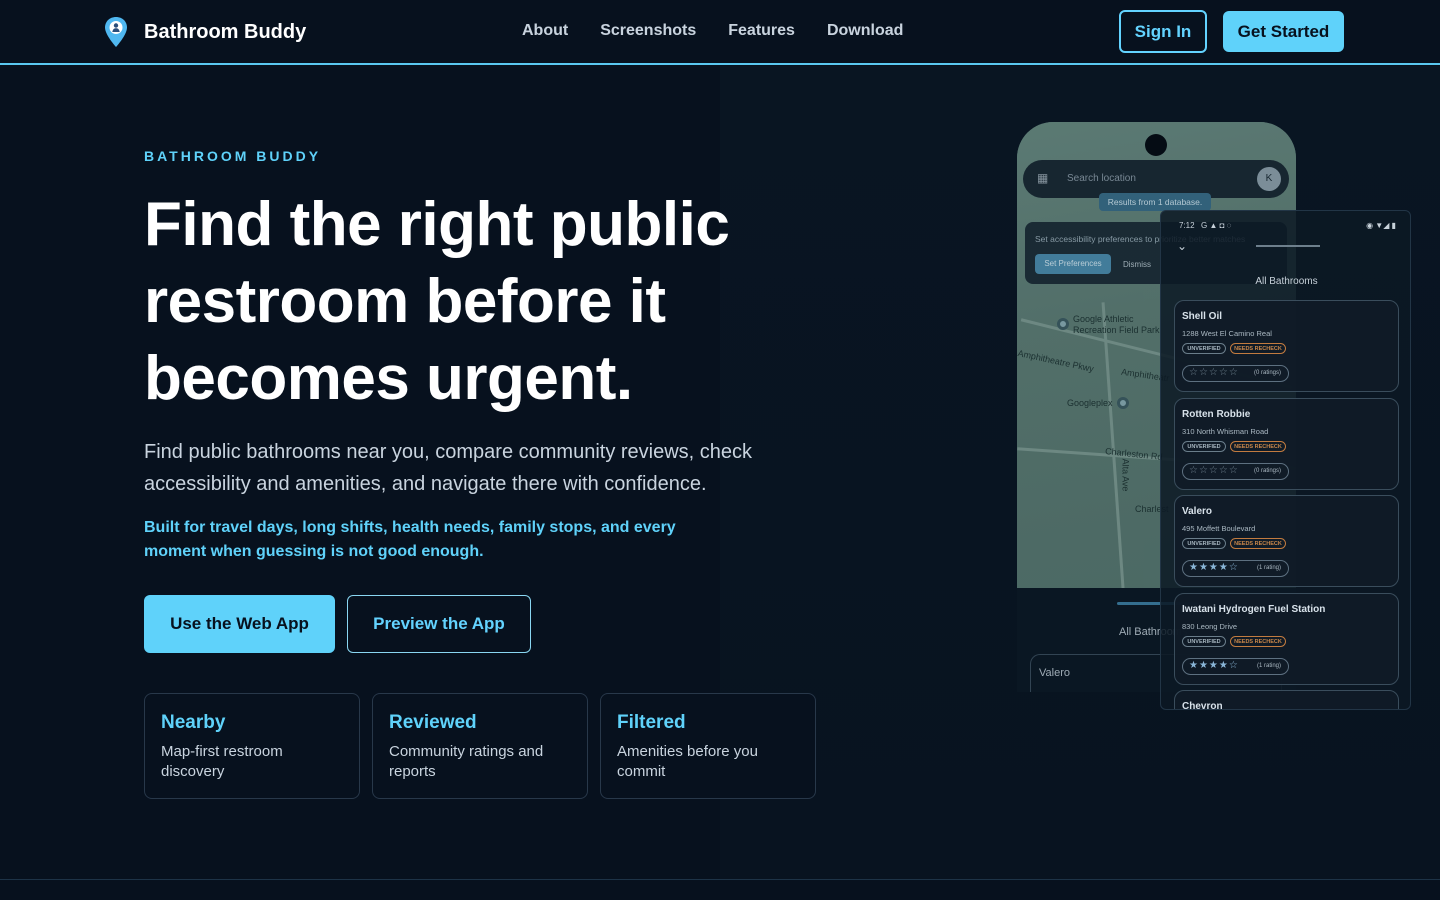 The width and height of the screenshot is (1440, 900). Describe the element at coordinates (1163, 31) in the screenshot. I see `sign-in-button: Sign In` at that location.